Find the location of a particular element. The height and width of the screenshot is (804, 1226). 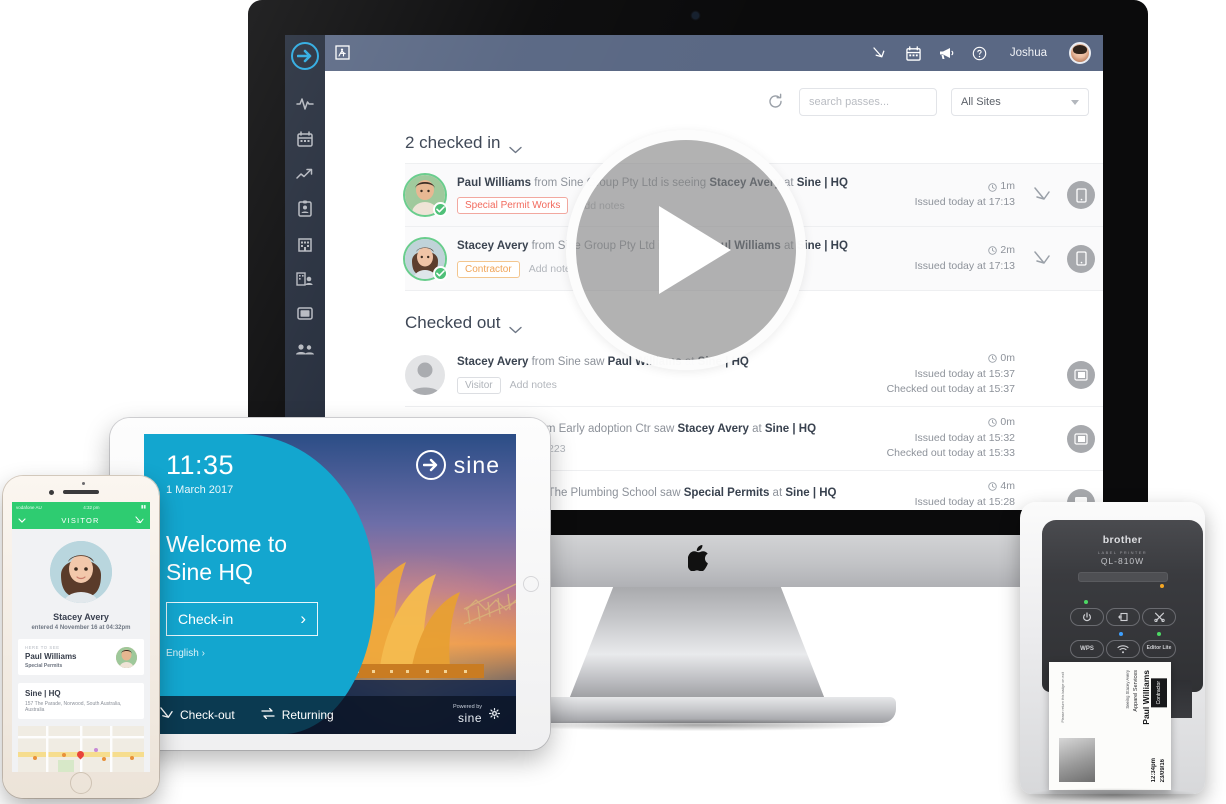

pass-duration: 2m is located at coordinates (965, 251).